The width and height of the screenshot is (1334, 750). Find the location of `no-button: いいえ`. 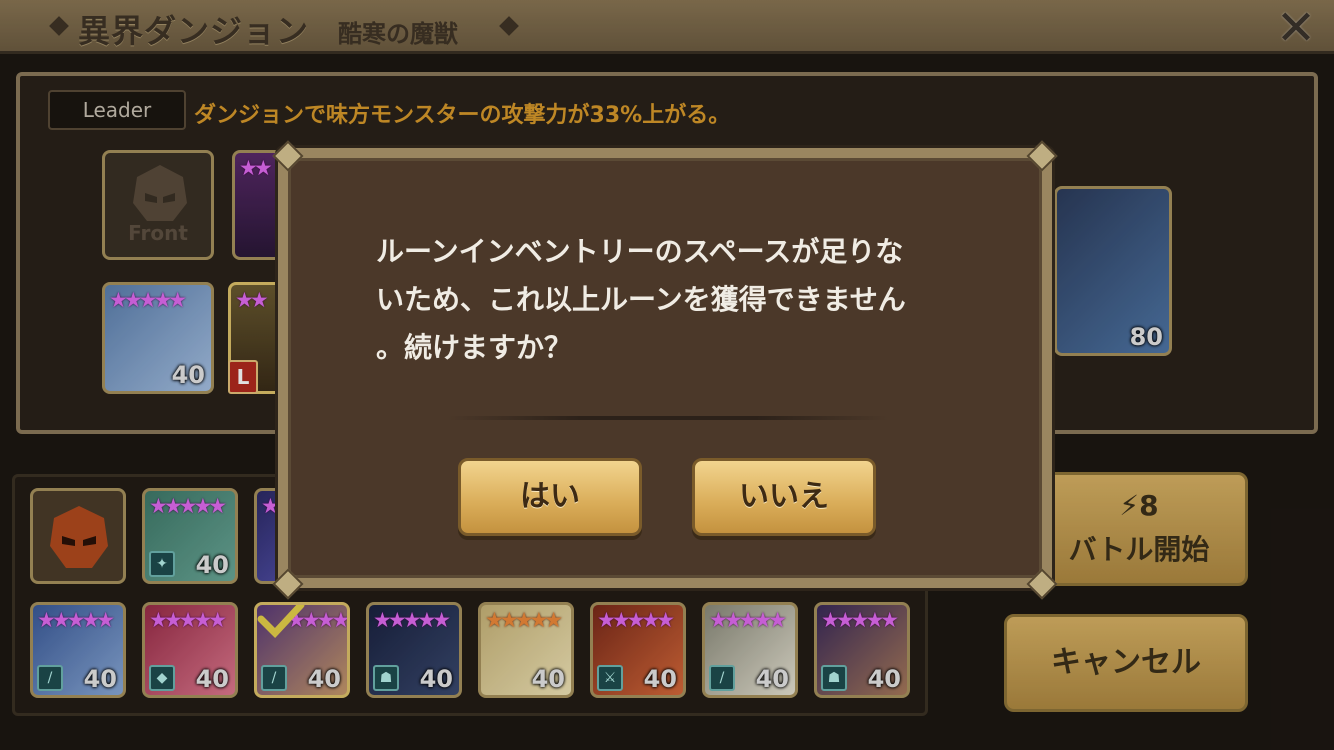

no-button: いいえ is located at coordinates (784, 497).